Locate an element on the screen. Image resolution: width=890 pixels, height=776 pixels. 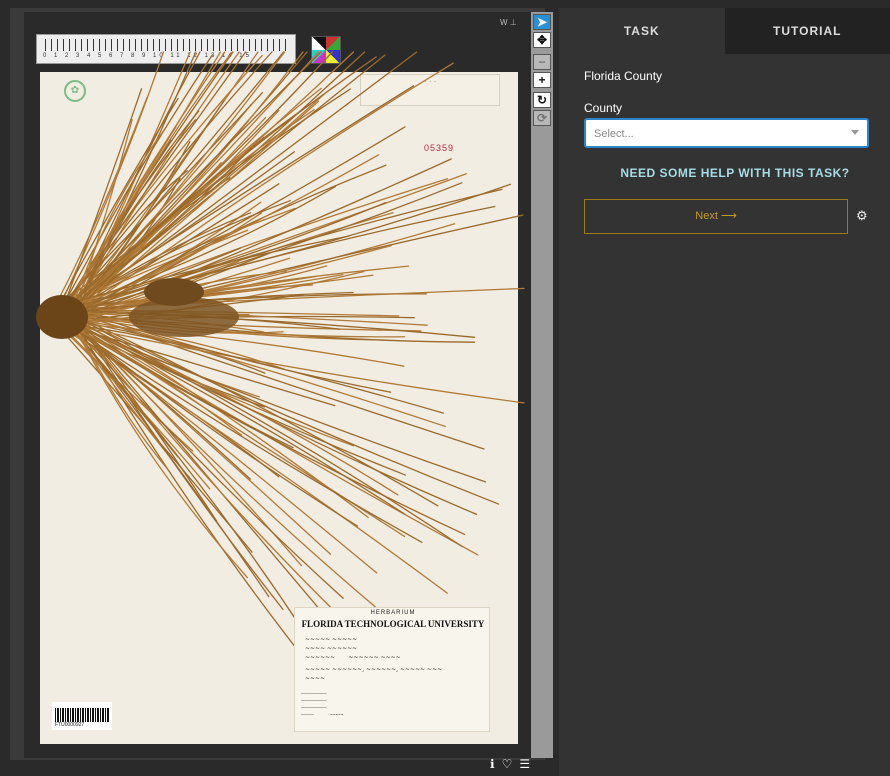
label-fields: ──────── ──────── ──────── ──── ~~~~~ is located at coordinates (322, 704).